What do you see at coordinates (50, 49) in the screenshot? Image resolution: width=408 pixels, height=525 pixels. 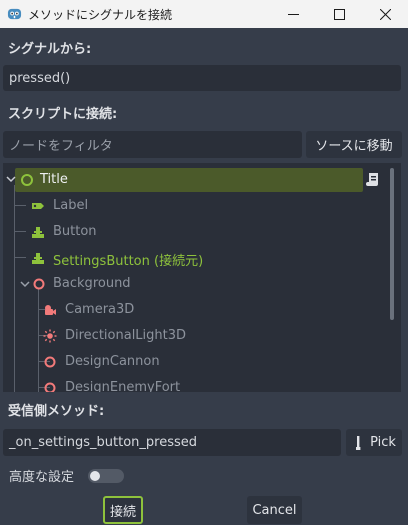 I see `signal-section-label: シグナルから:` at bounding box center [50, 49].